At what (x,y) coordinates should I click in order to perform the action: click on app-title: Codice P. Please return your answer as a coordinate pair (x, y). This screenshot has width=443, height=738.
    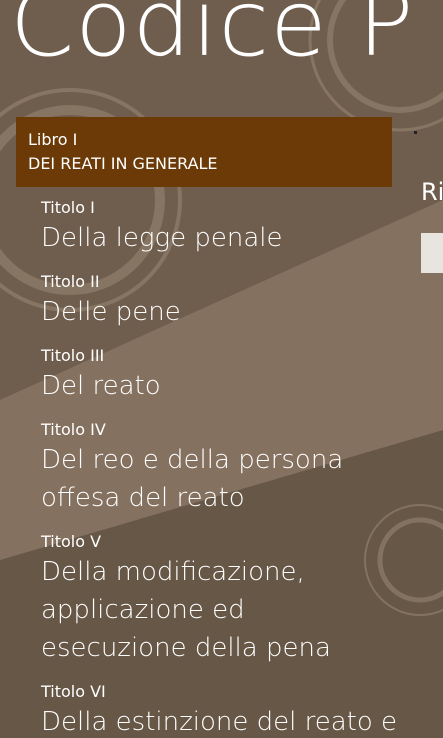
    Looking at the image, I should click on (212, 38).